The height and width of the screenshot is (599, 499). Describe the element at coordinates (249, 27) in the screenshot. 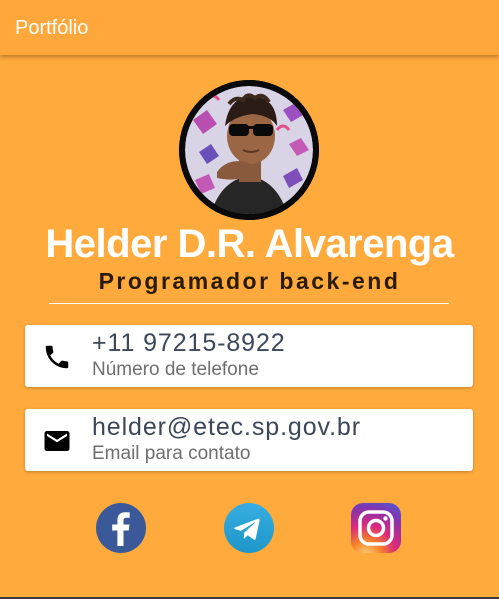

I see `app-bar: Portfólio` at that location.